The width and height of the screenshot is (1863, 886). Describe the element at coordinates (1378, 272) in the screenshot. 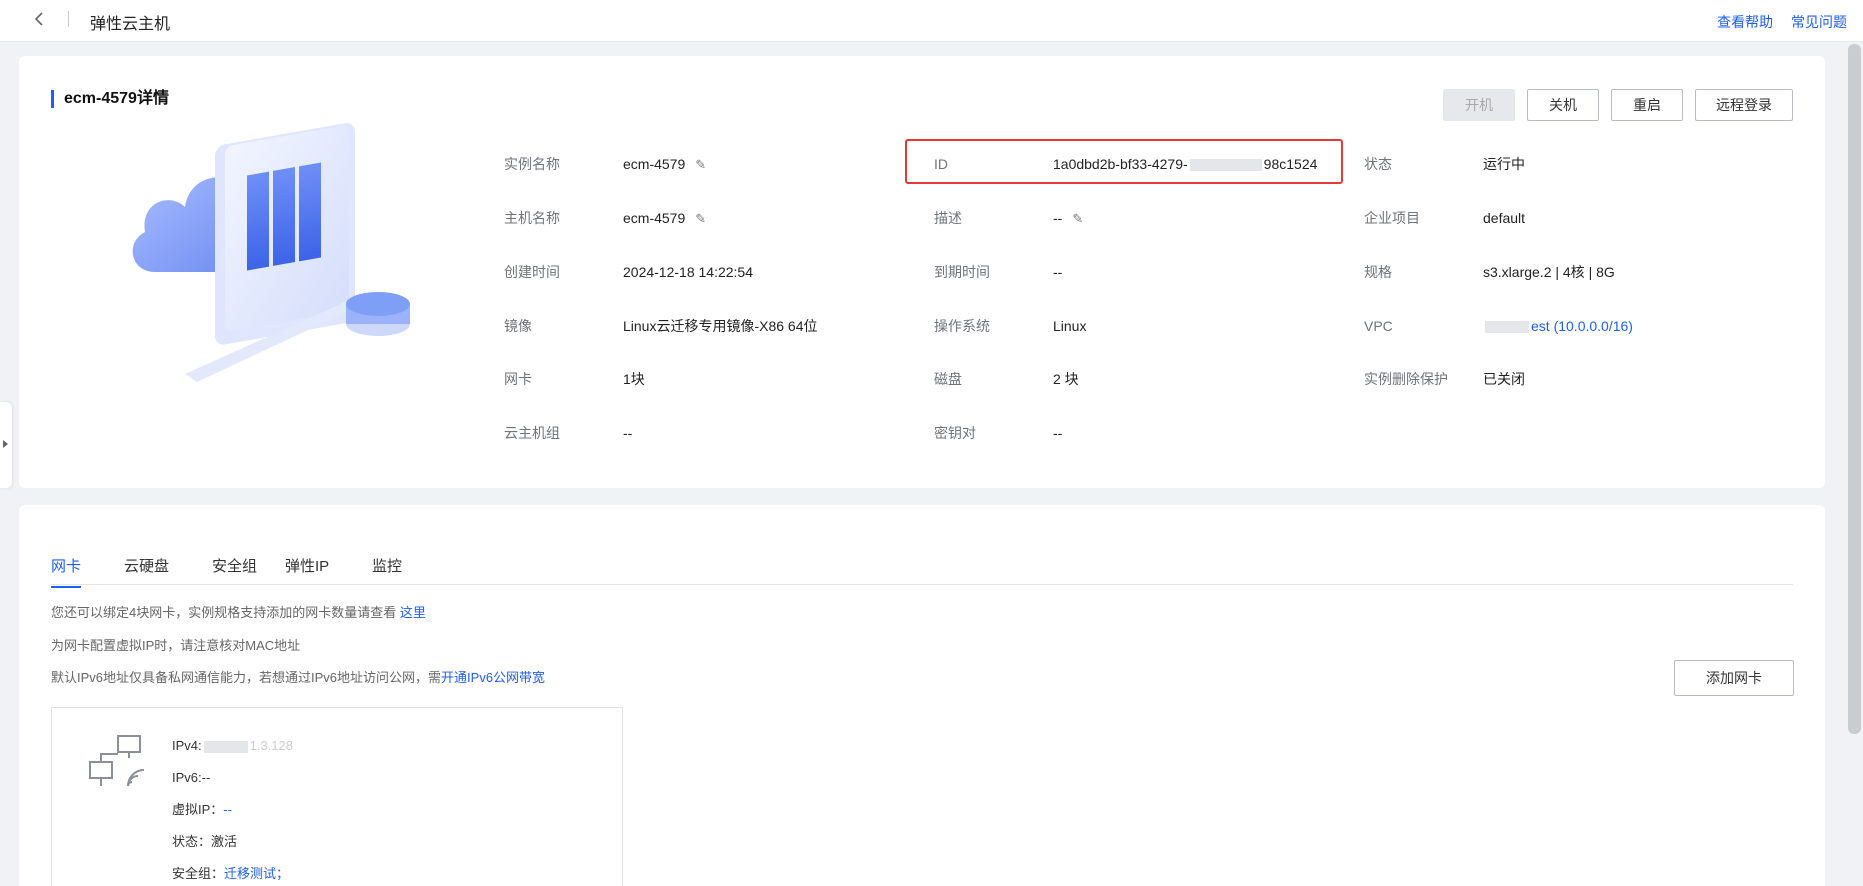

I see `flavor-label: 规格` at that location.